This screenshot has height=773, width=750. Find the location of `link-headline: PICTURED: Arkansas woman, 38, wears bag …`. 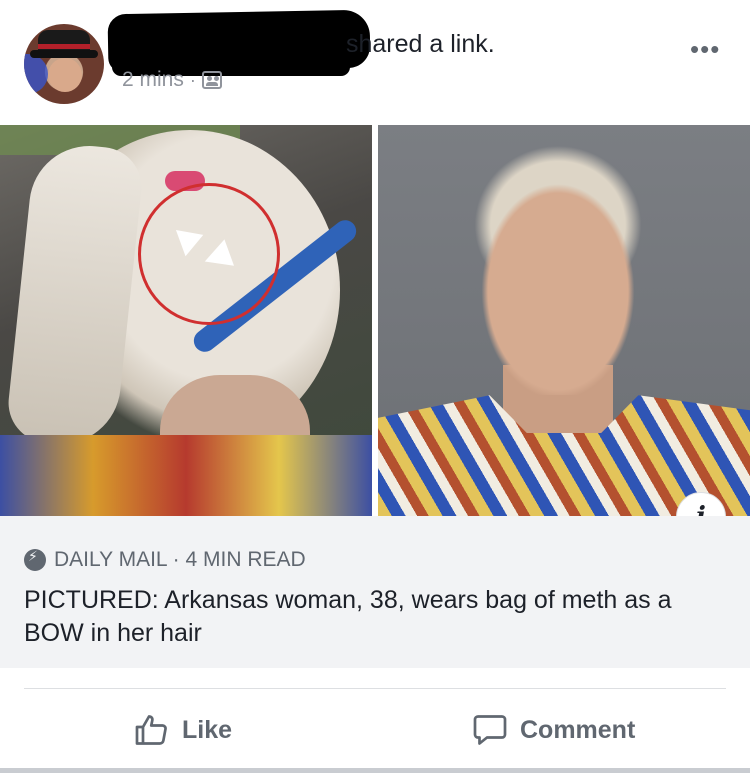

link-headline: PICTURED: Arkansas woman, 38, wears bag … is located at coordinates (378, 617).